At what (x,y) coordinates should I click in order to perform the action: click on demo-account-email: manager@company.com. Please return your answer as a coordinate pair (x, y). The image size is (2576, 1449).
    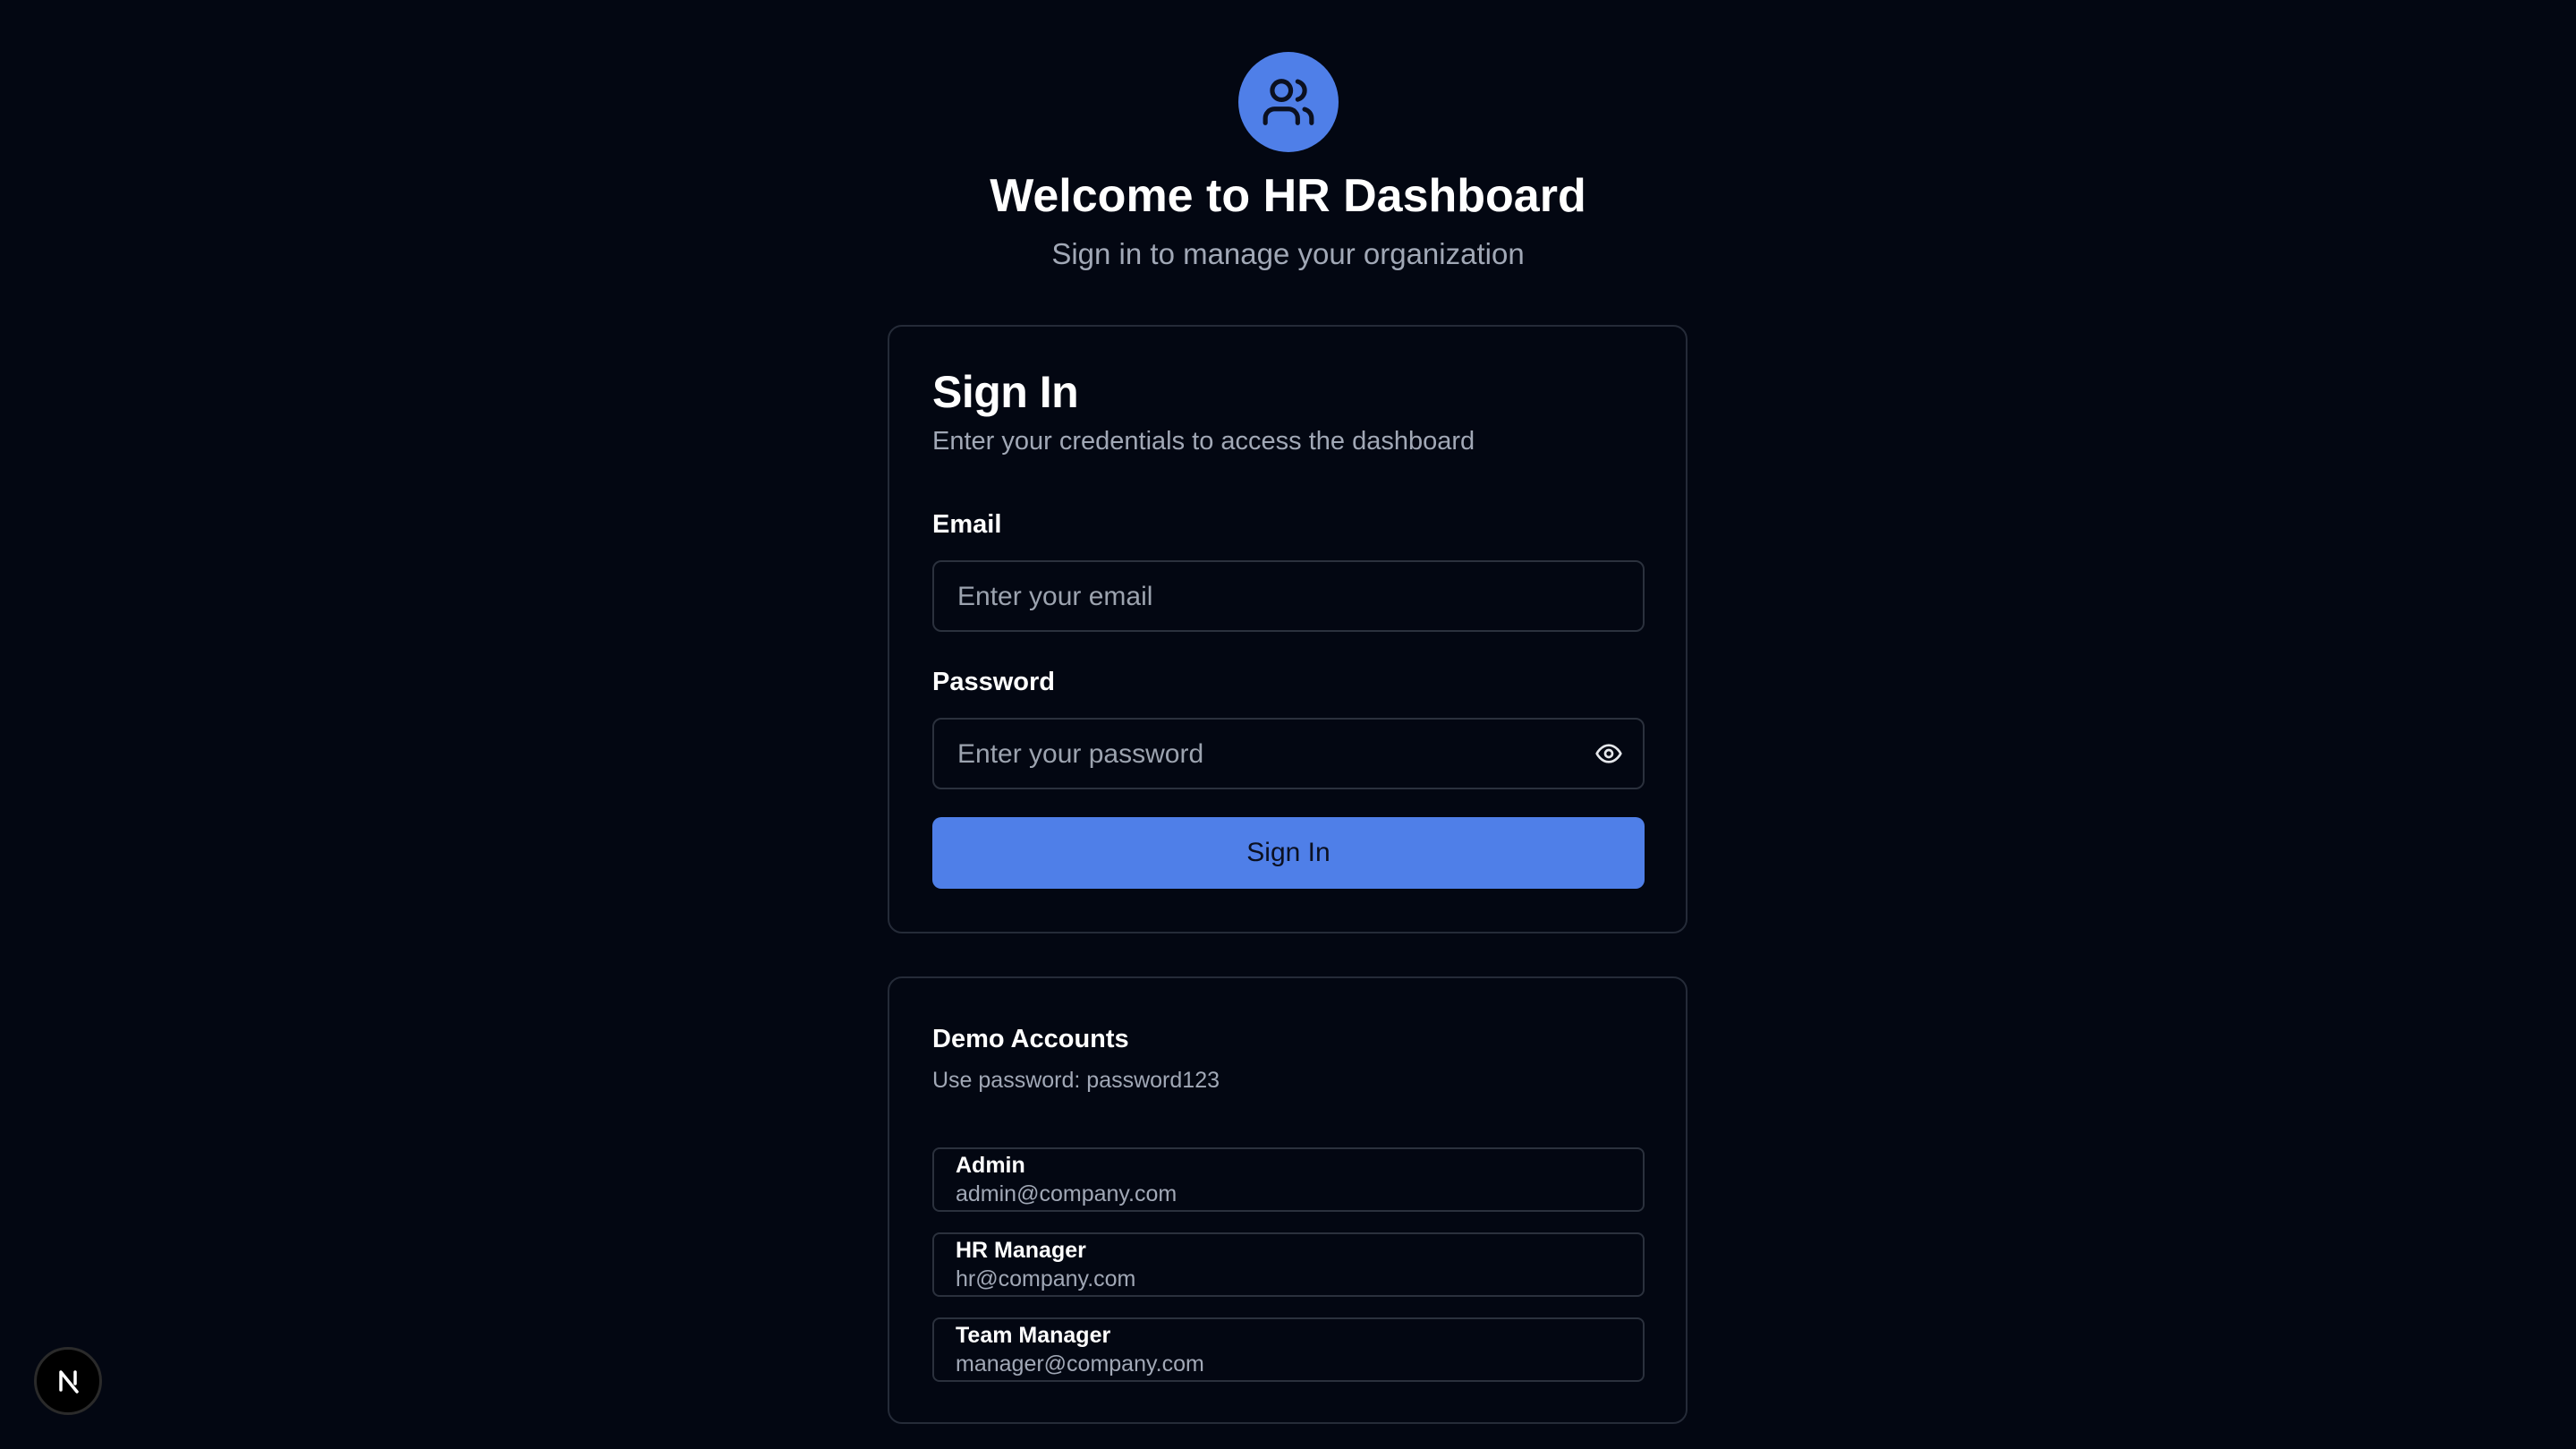
    Looking at the image, I should click on (1080, 1364).